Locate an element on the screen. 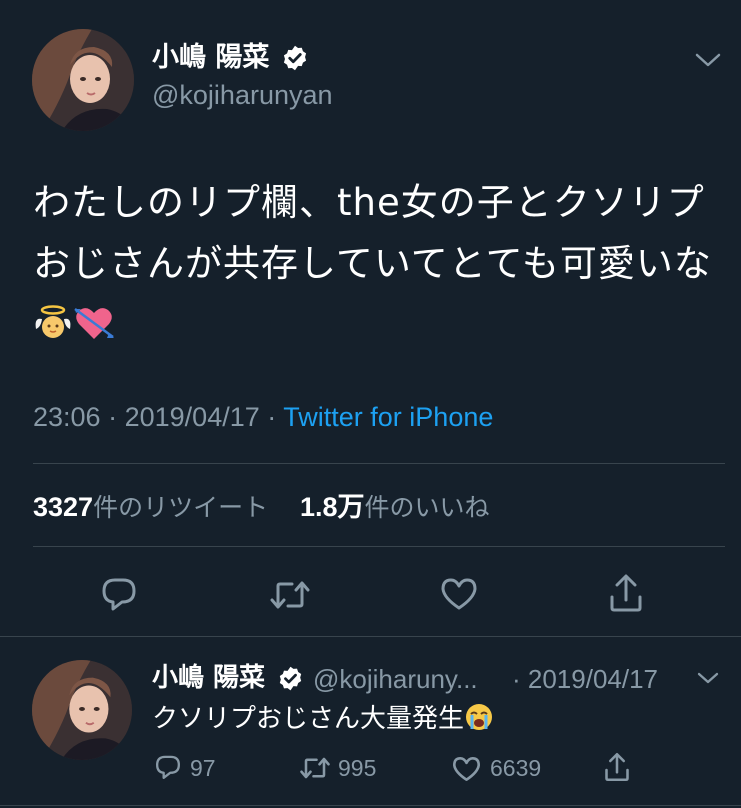 The image size is (741, 808). reply-text-content: クソリプおじさん大量発生 is located at coordinates (308, 719).